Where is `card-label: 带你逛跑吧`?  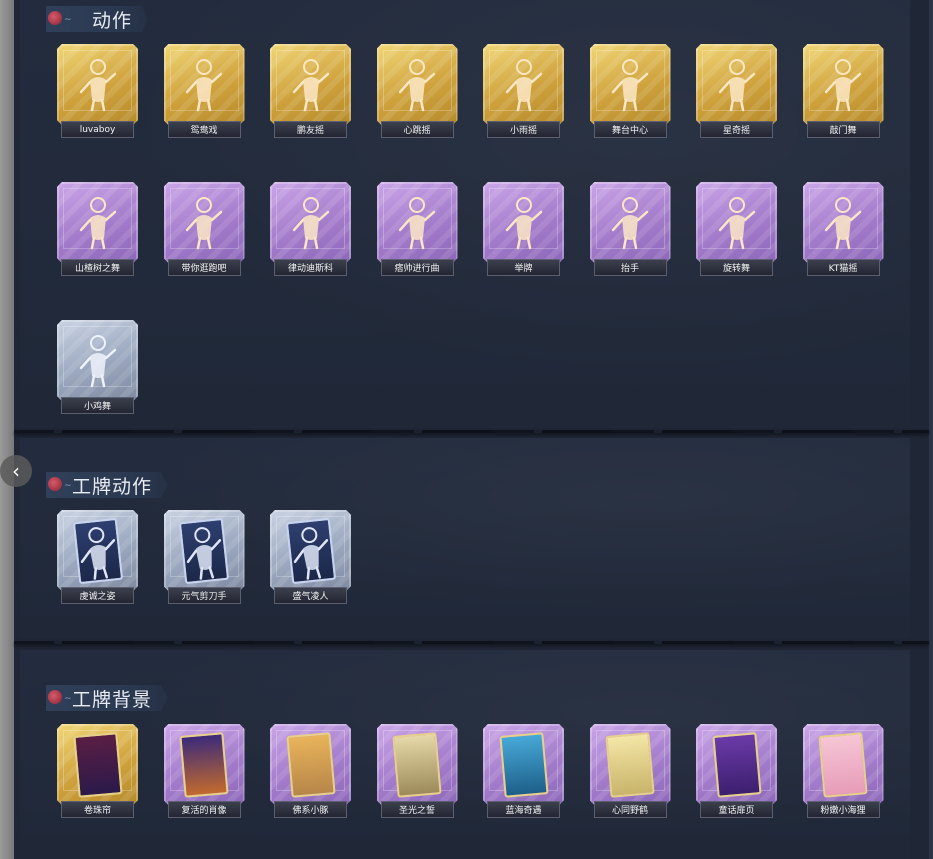
card-label: 带你逛跑吧 is located at coordinates (204, 269).